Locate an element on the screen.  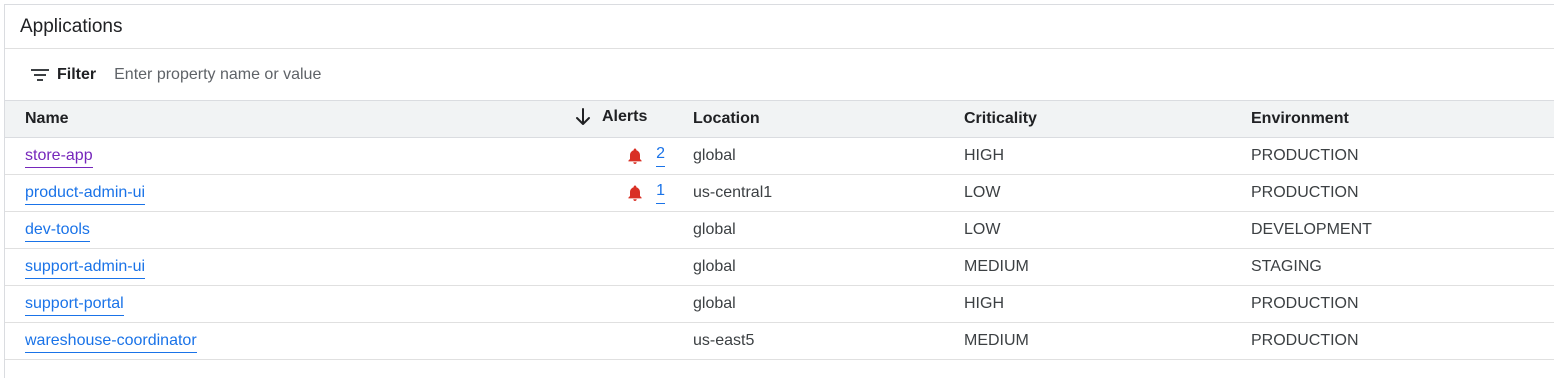
filter-label: Filter is located at coordinates (77, 74).